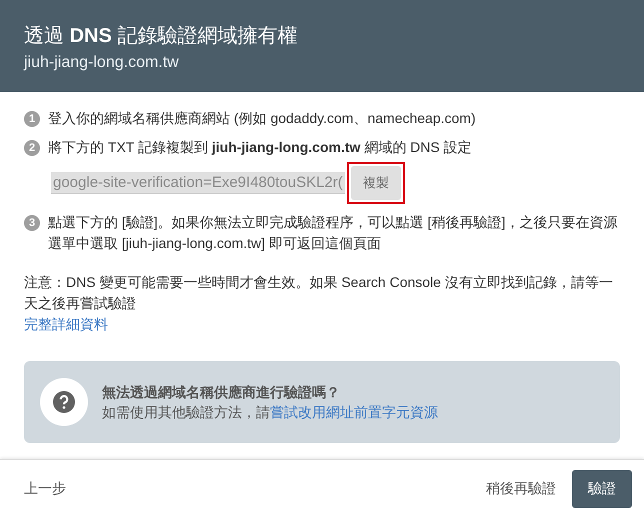 The image size is (644, 518). What do you see at coordinates (260, 147) in the screenshot?
I see `step-text: 將下方的 TXT 記錄複製到 jiuh-jiang-long.com.tw 網域的 DNS 設定` at bounding box center [260, 147].